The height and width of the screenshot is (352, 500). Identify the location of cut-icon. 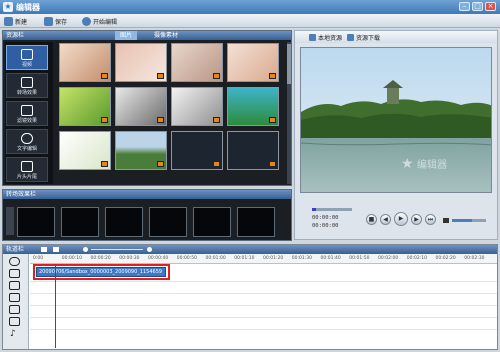
(44, 249).